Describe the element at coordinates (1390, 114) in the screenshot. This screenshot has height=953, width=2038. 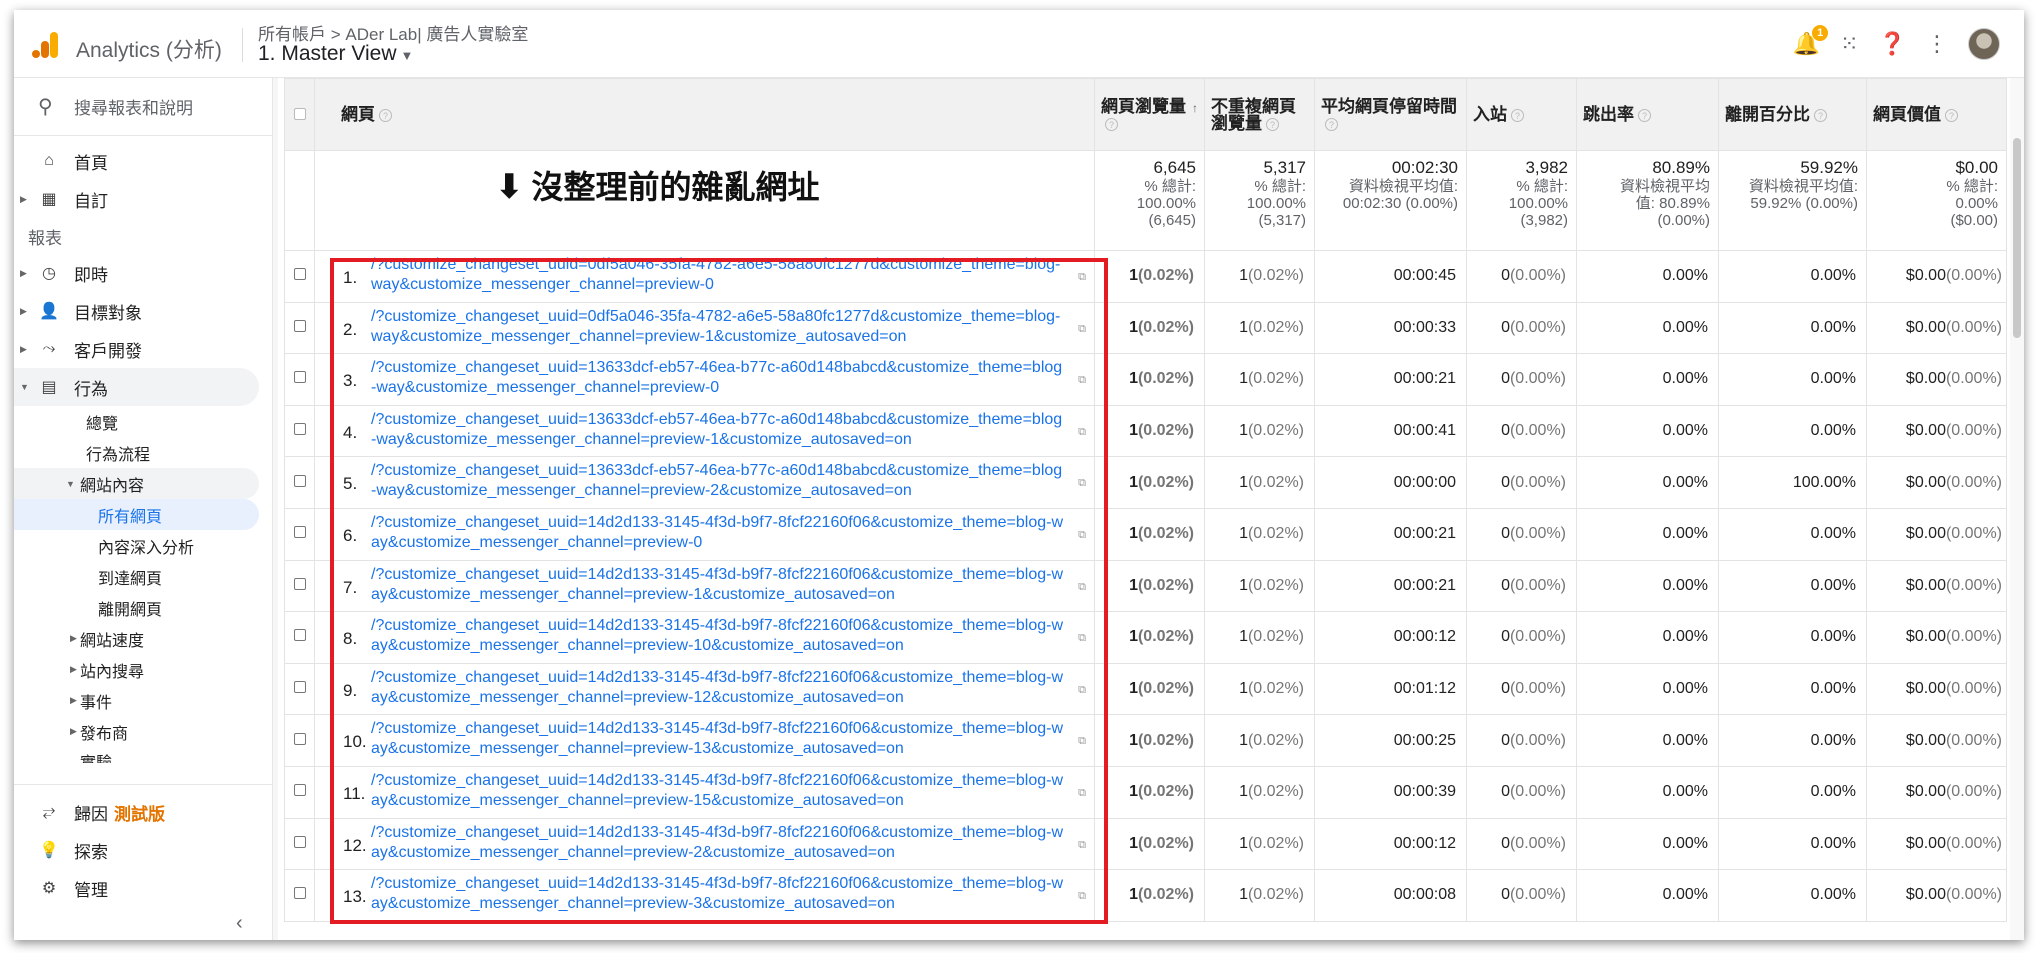
I see `col-header-avg-time: 平均網頁停留時間?` at that location.